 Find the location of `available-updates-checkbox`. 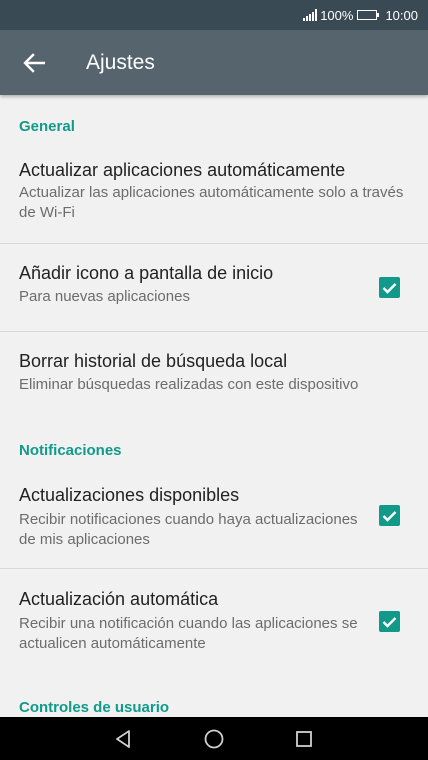

available-updates-checkbox is located at coordinates (389, 515).